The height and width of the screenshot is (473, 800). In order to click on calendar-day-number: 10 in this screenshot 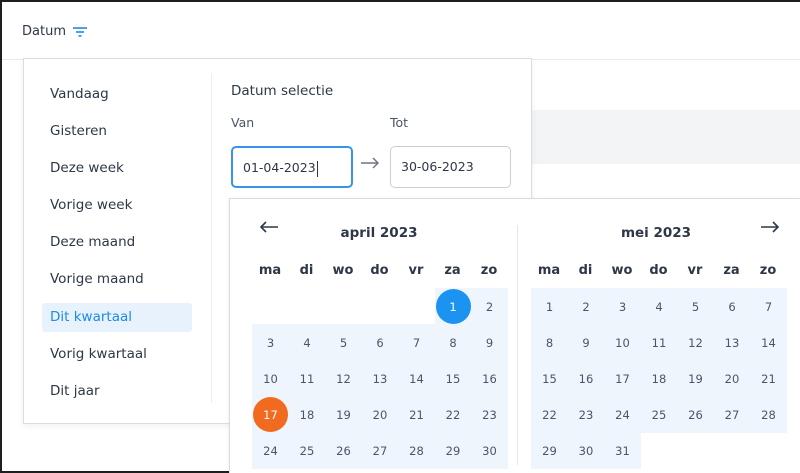, I will do `click(270, 378)`.